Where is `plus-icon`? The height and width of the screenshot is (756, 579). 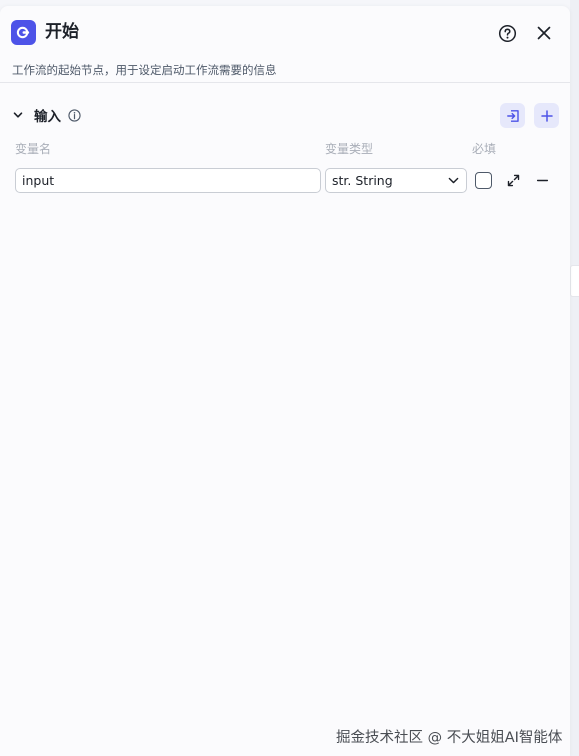 plus-icon is located at coordinates (546, 115).